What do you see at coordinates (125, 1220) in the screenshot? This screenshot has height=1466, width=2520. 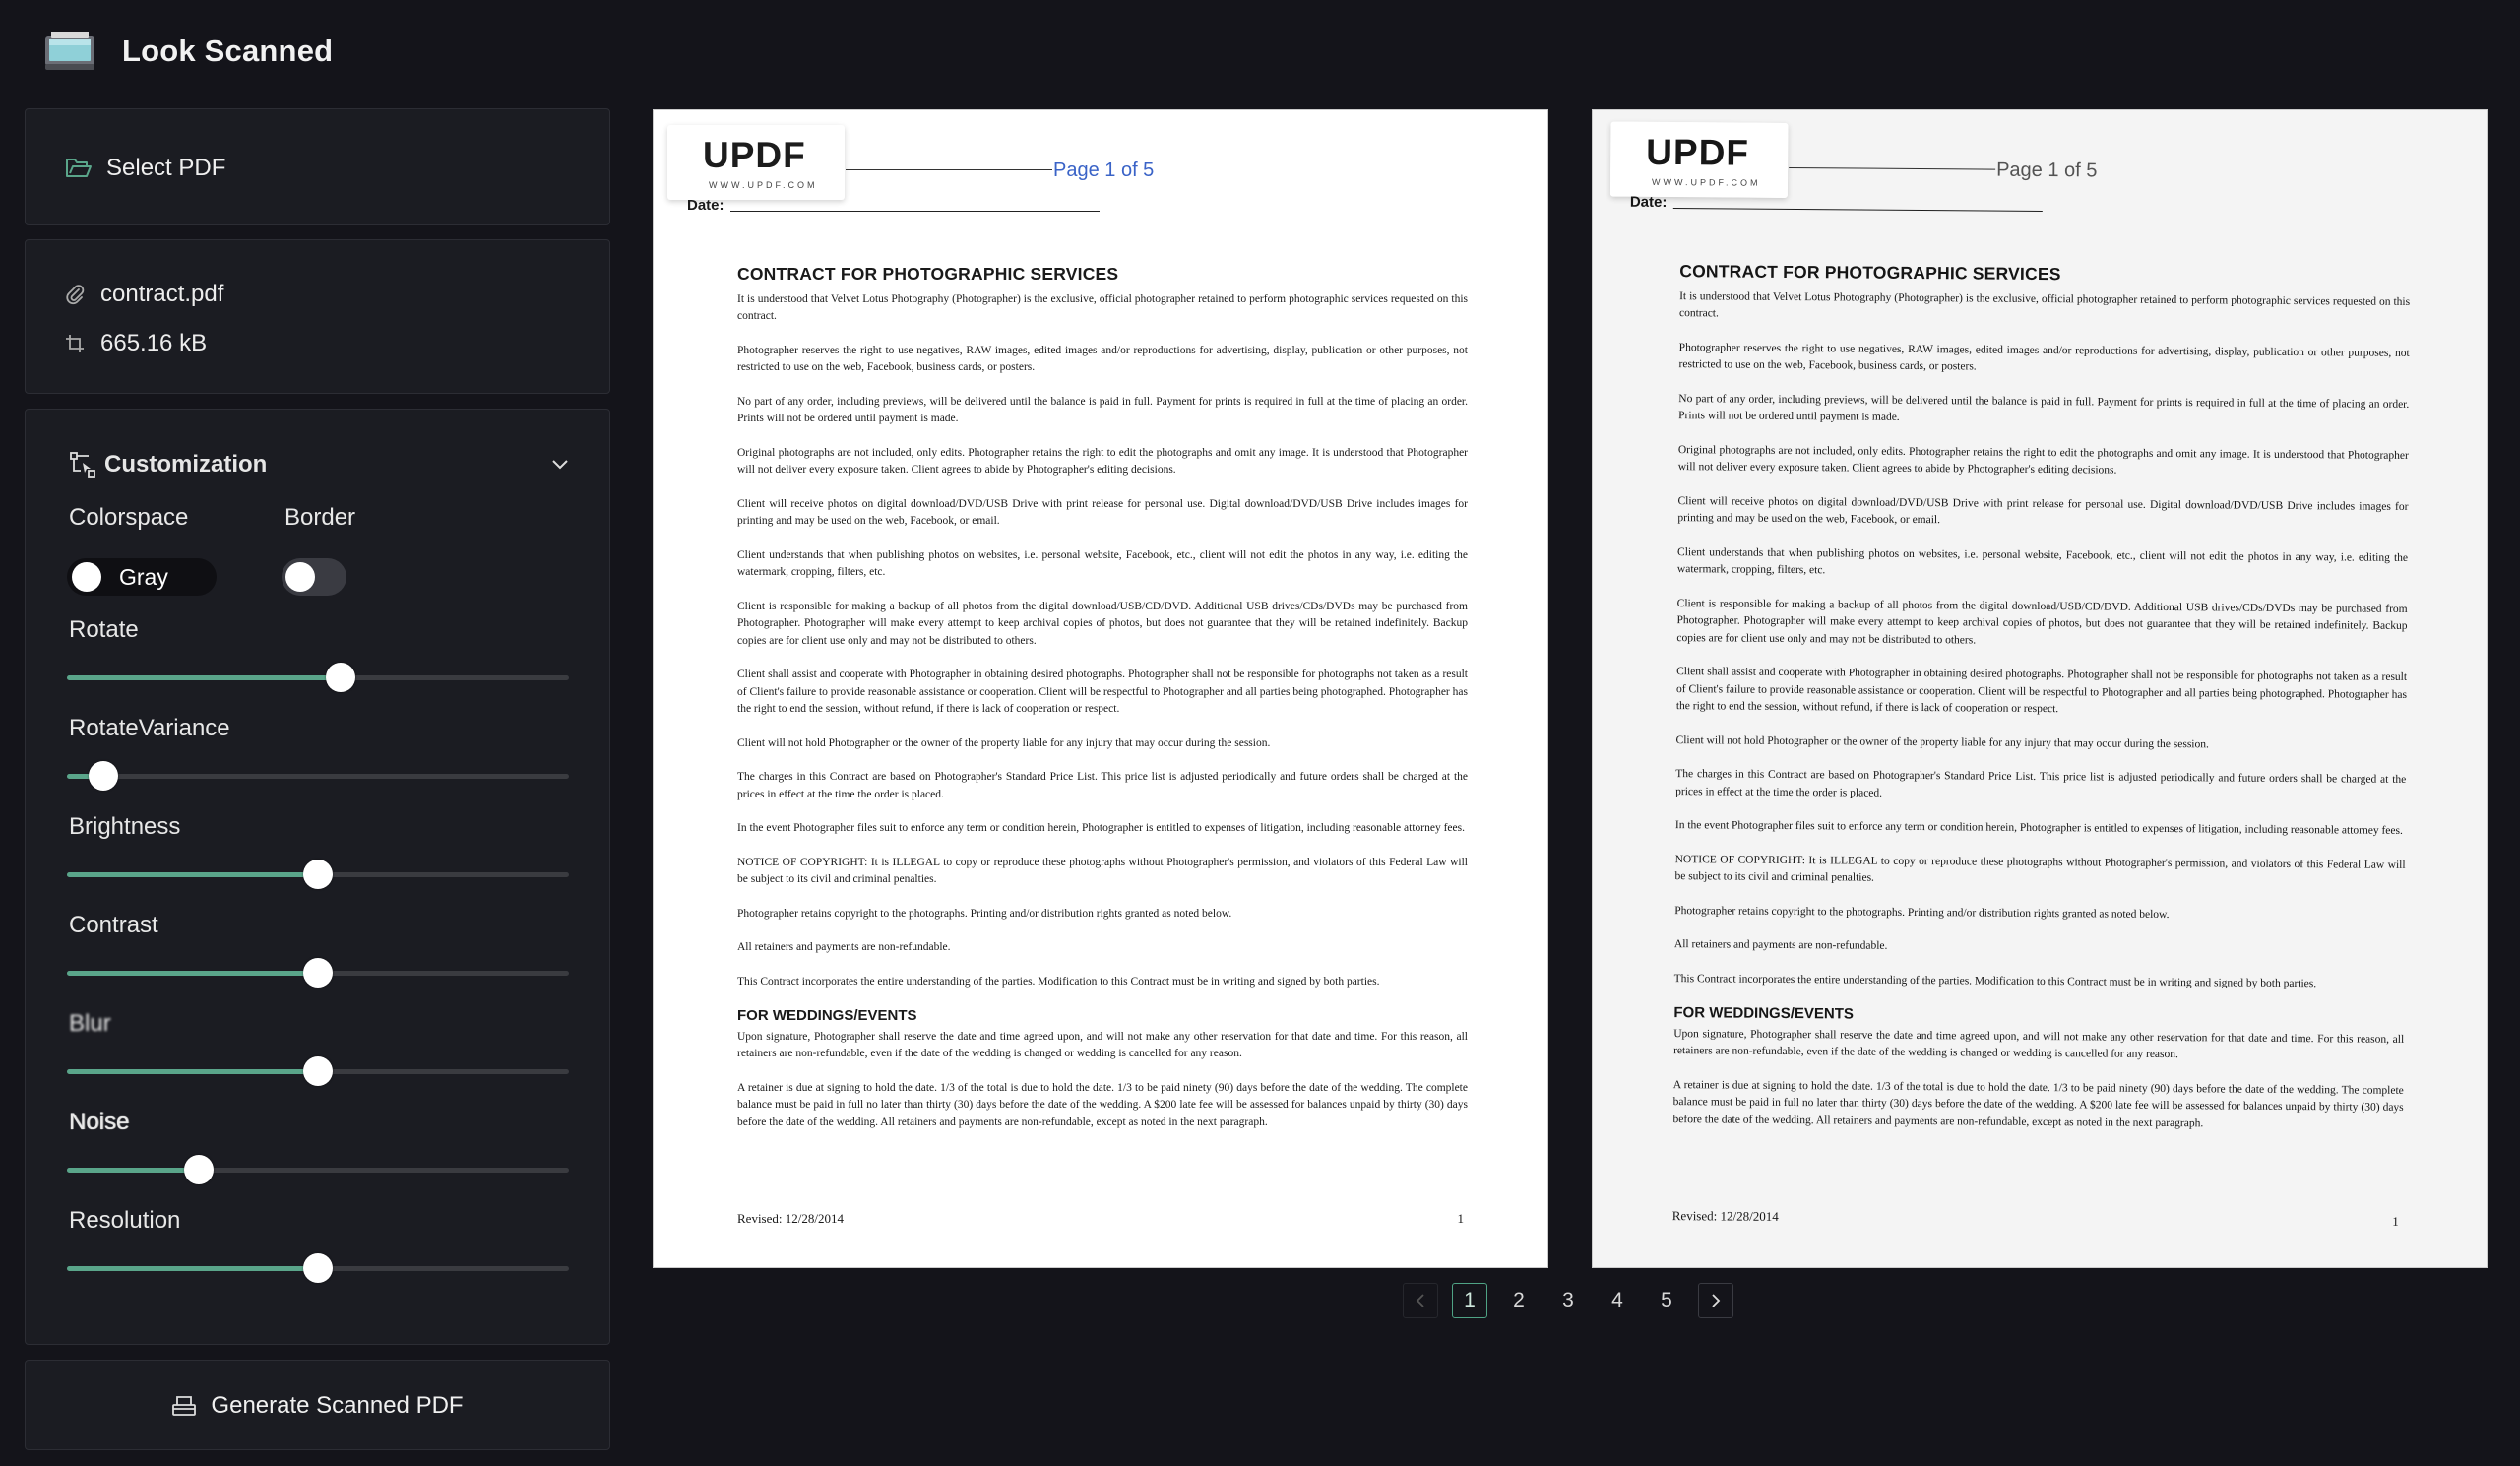 I see `slider-label-resolution: Resolution` at bounding box center [125, 1220].